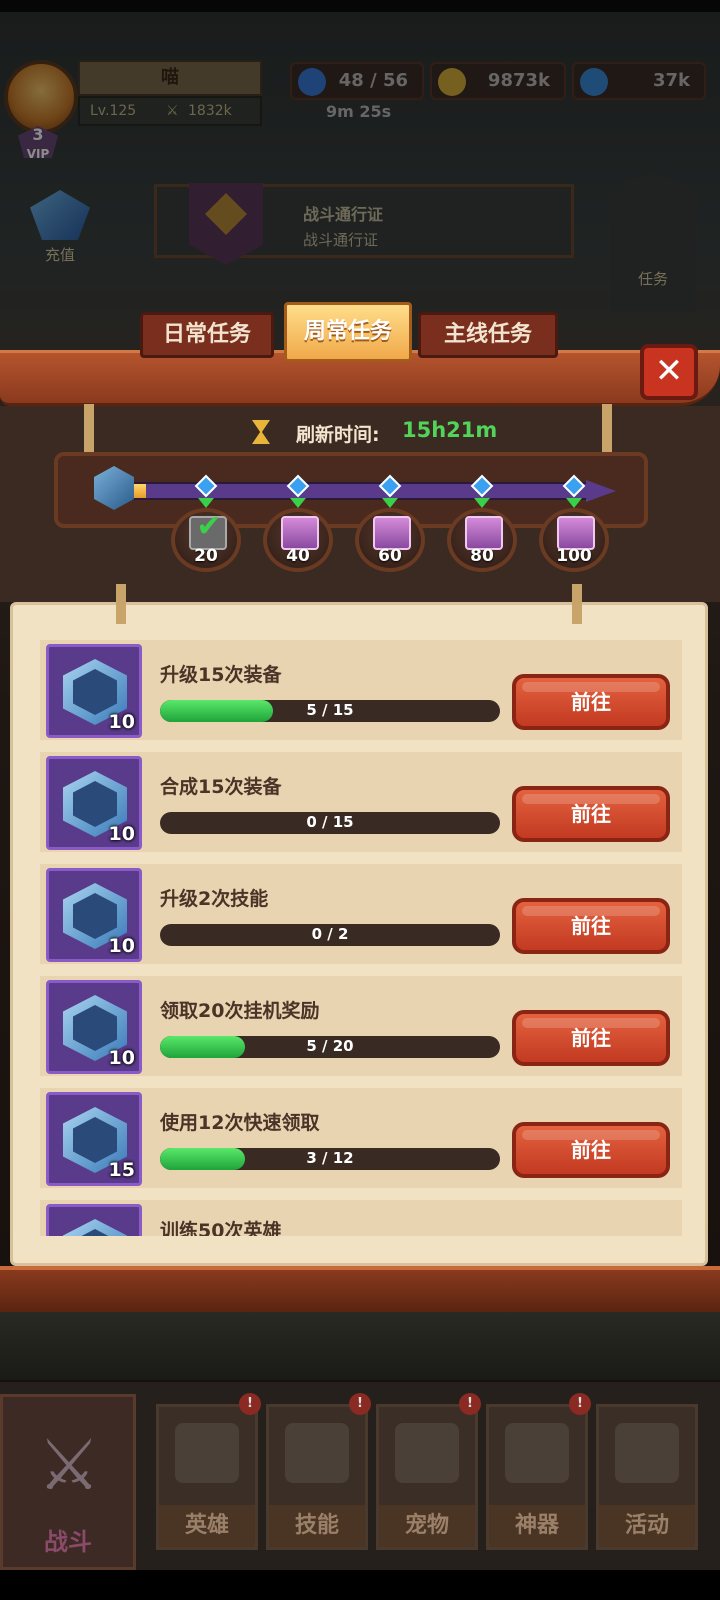 This screenshot has width=720, height=1600. What do you see at coordinates (482, 556) in the screenshot?
I see `milestone-value: 80` at bounding box center [482, 556].